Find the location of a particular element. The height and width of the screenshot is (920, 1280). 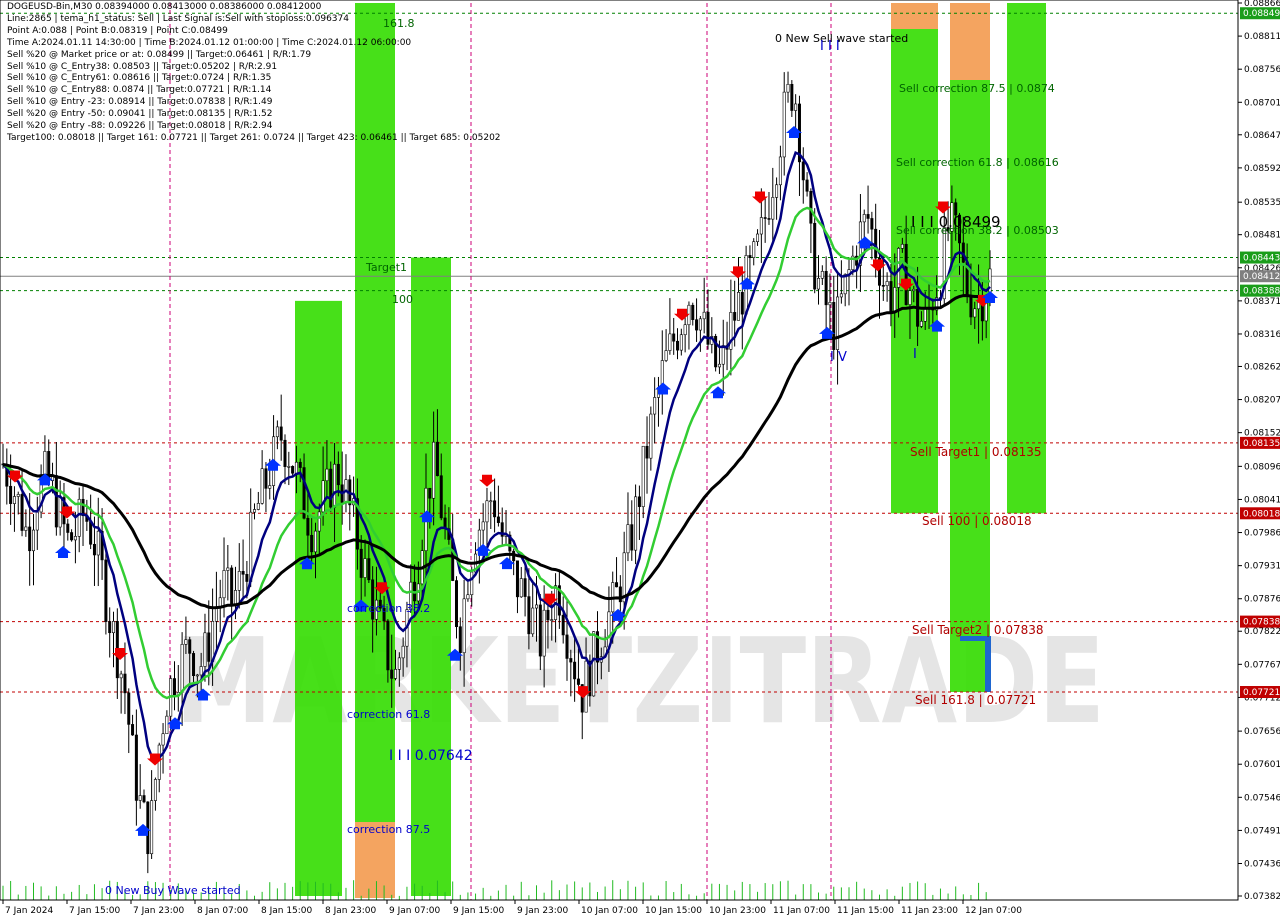

price-tick-label: 0.08096 is located at coordinates (1262, 467).